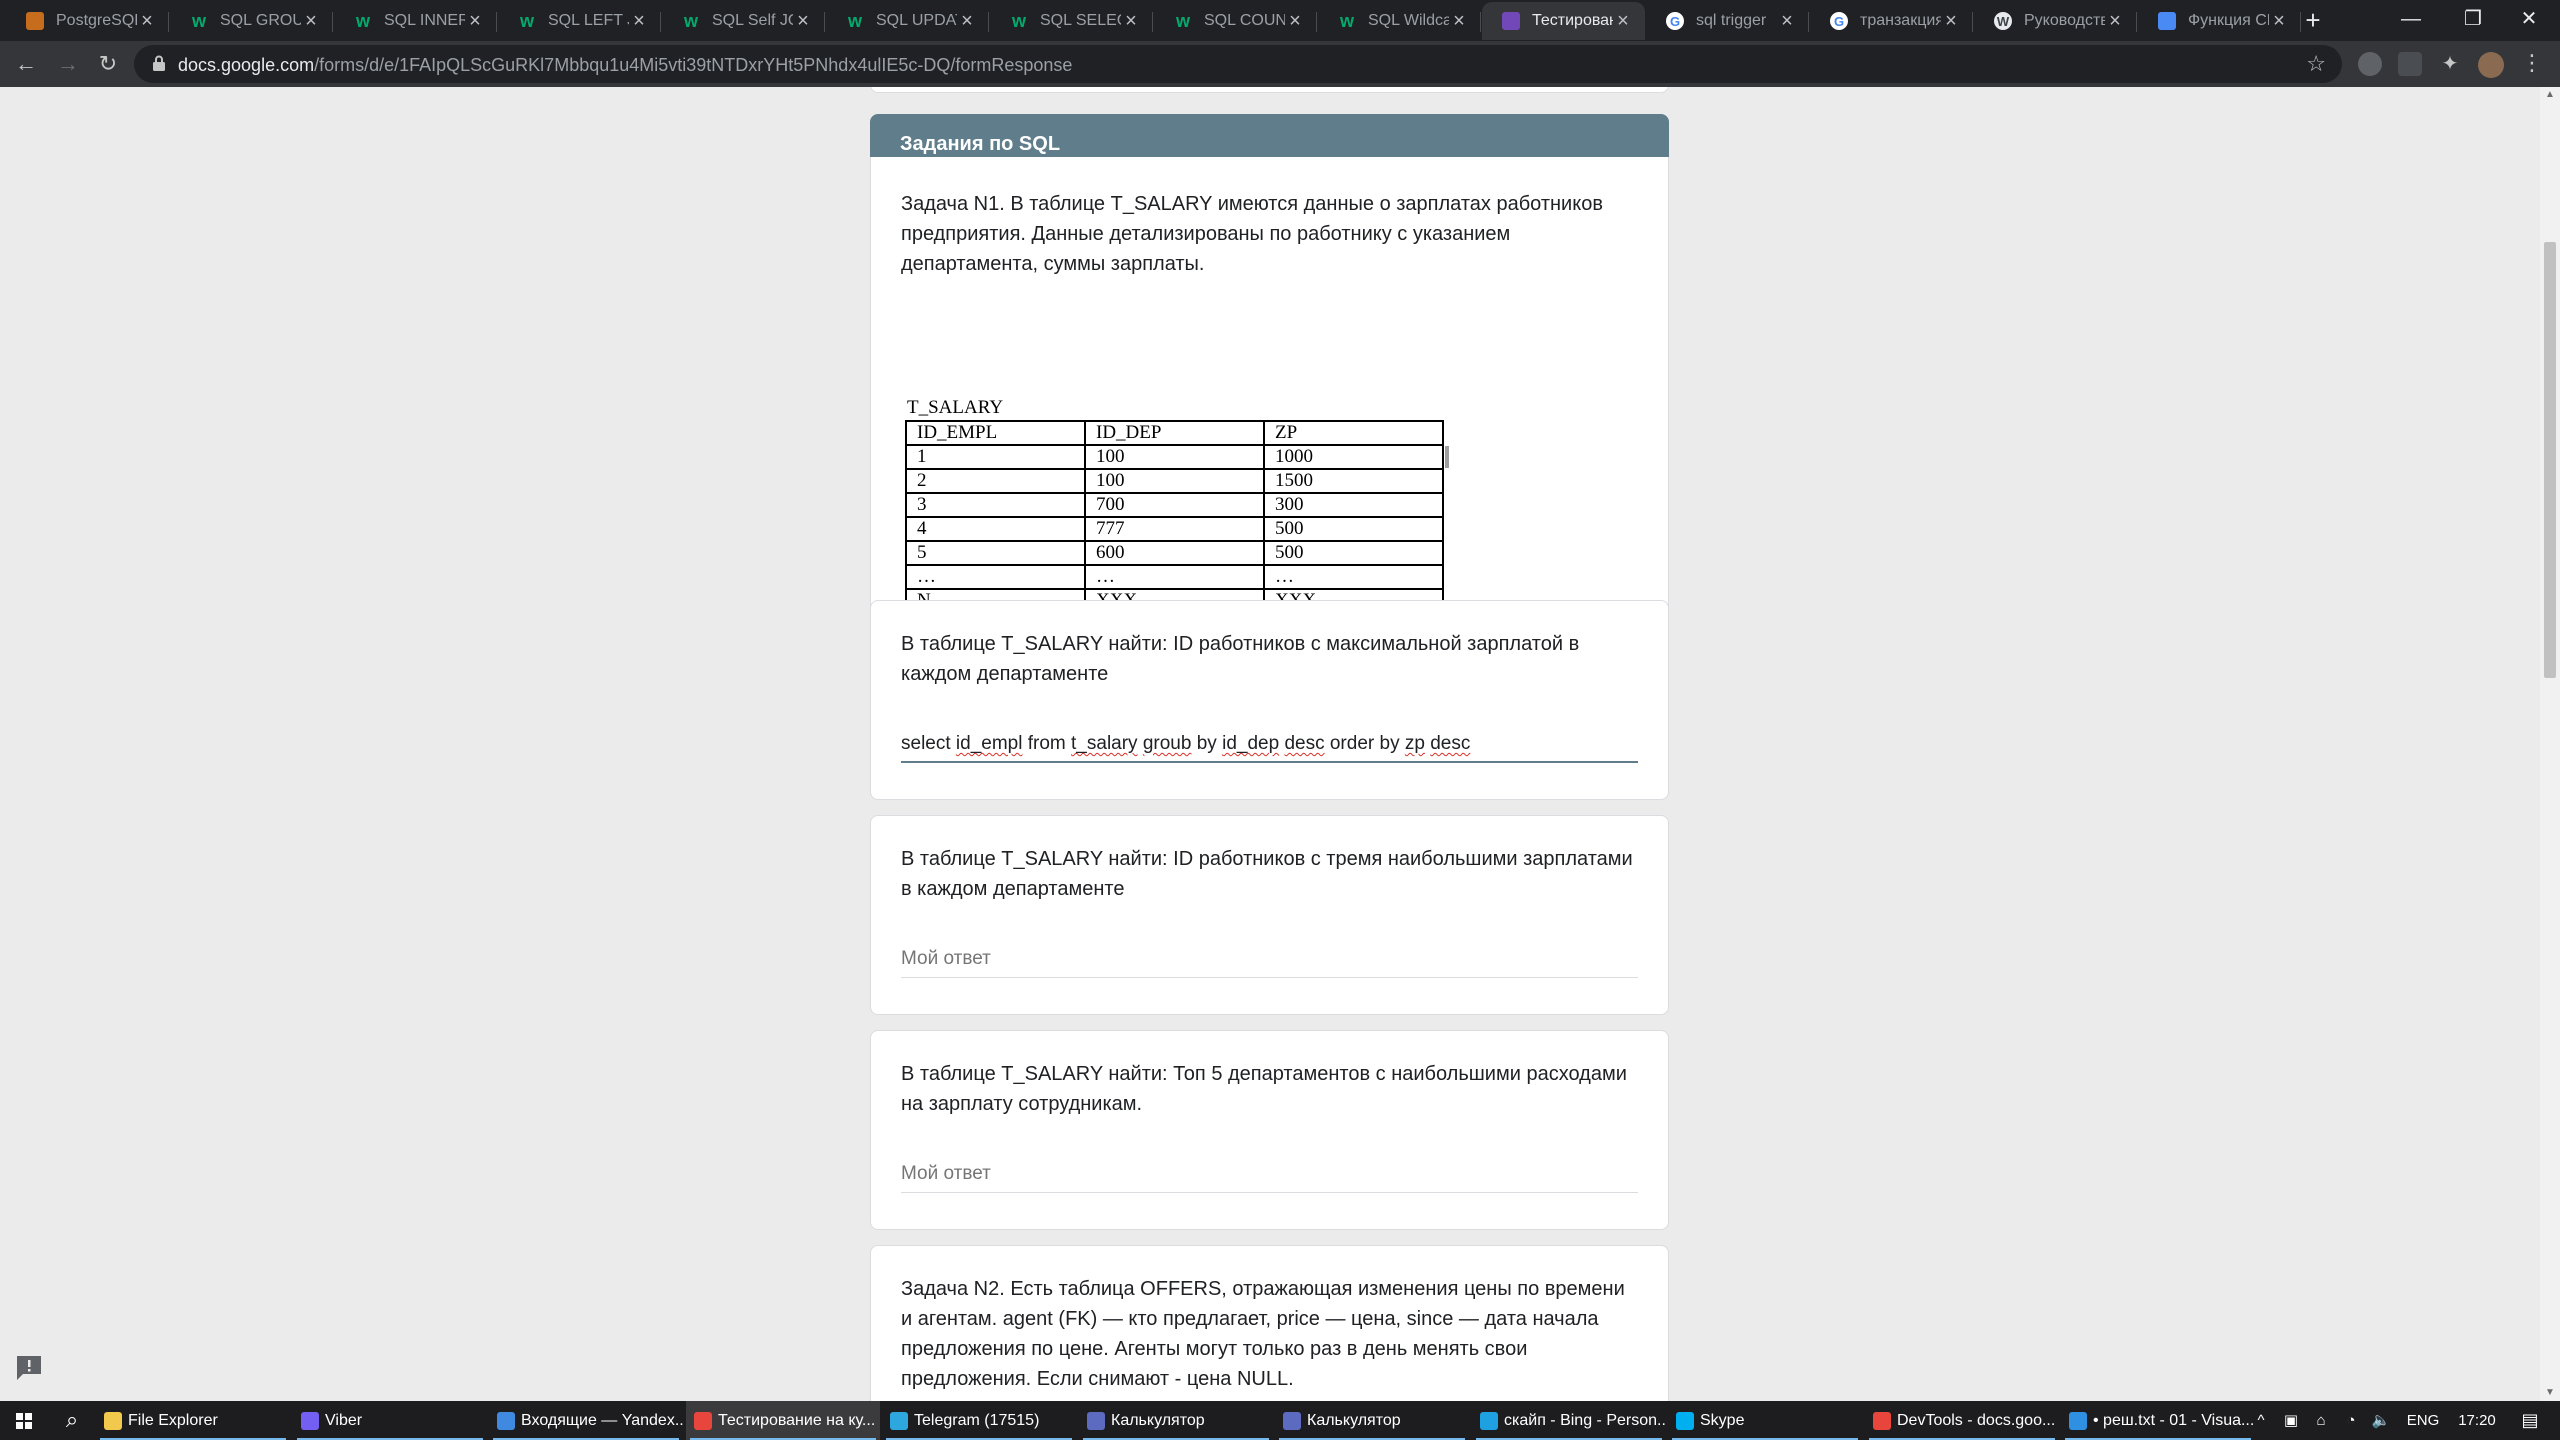  Describe the element at coordinates (1174, 481) in the screenshot. I see `table-cell: 100` at that location.